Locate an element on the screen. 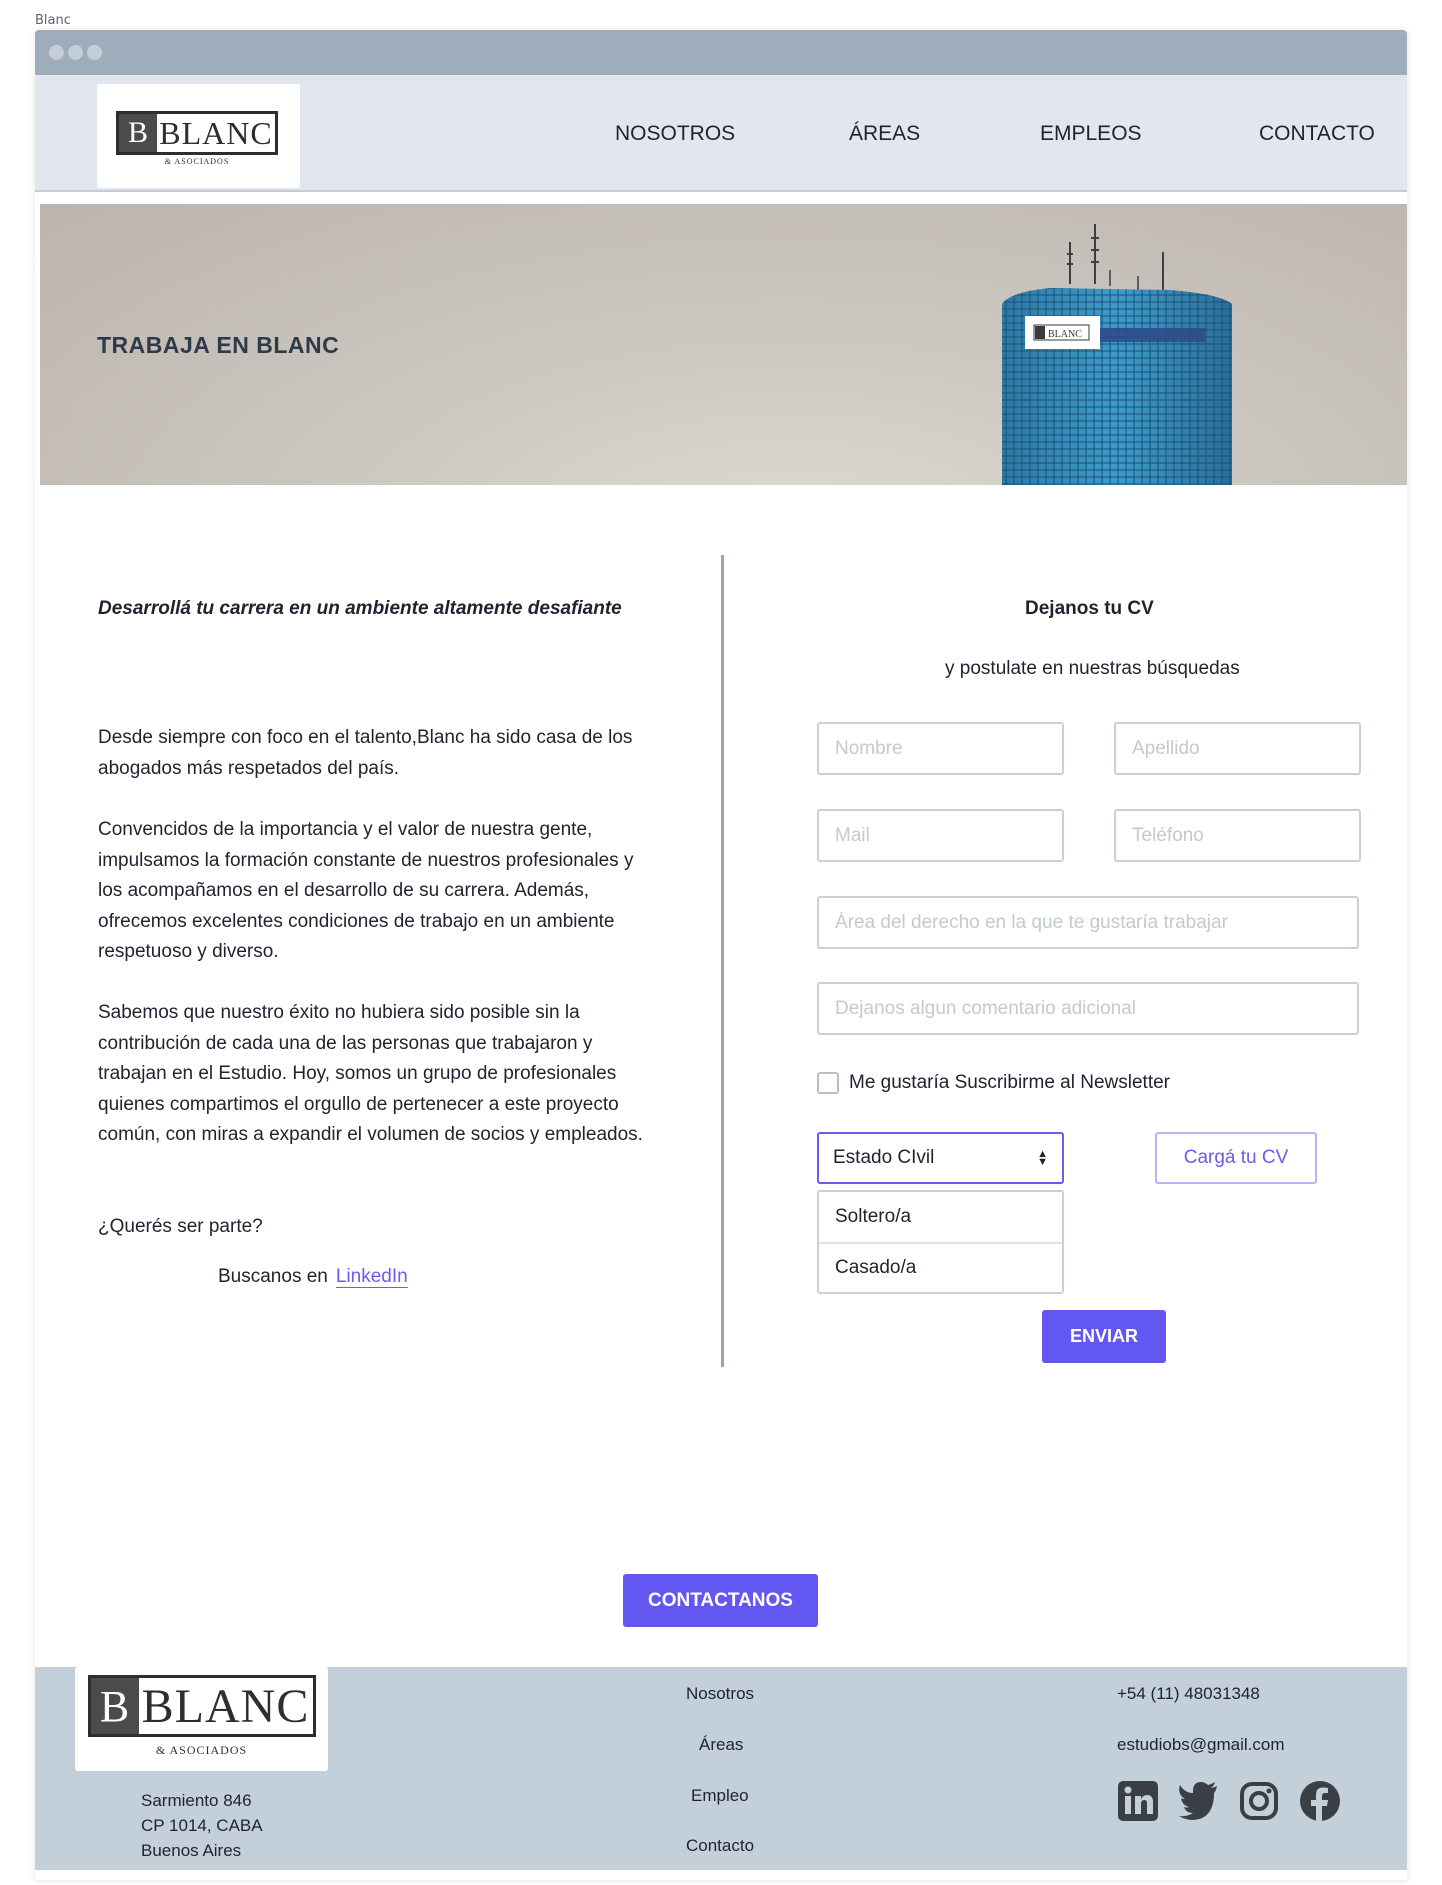 This screenshot has height=1885, width=1442. footer-link-contacto: Contacto is located at coordinates (720, 1846).